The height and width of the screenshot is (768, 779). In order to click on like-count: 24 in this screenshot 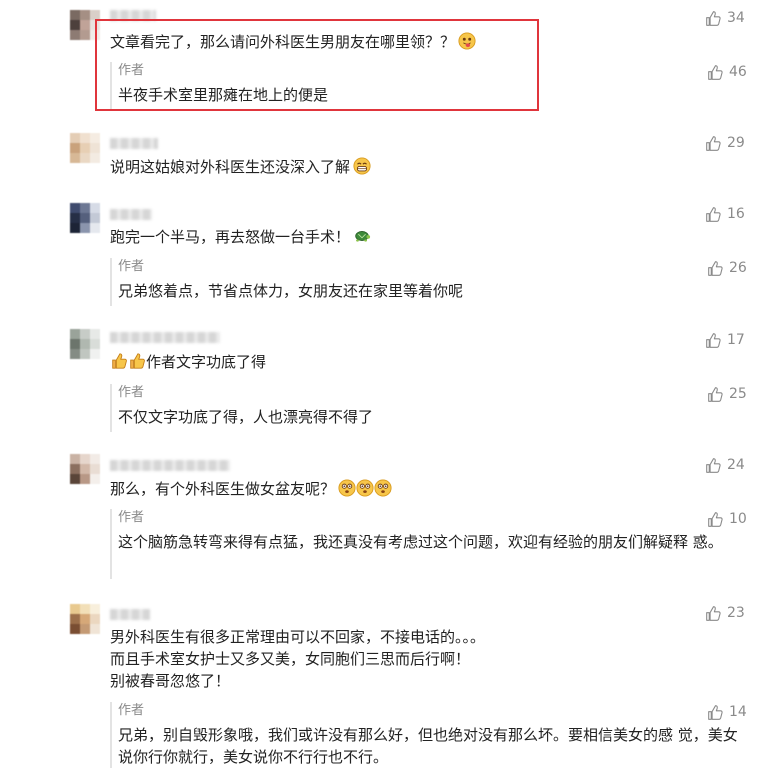, I will do `click(736, 465)`.